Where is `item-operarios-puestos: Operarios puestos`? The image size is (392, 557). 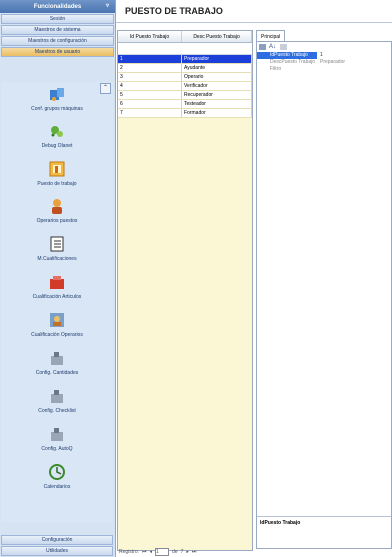
item-operarios-puestos: Operarios puestos is located at coordinates (57, 210).